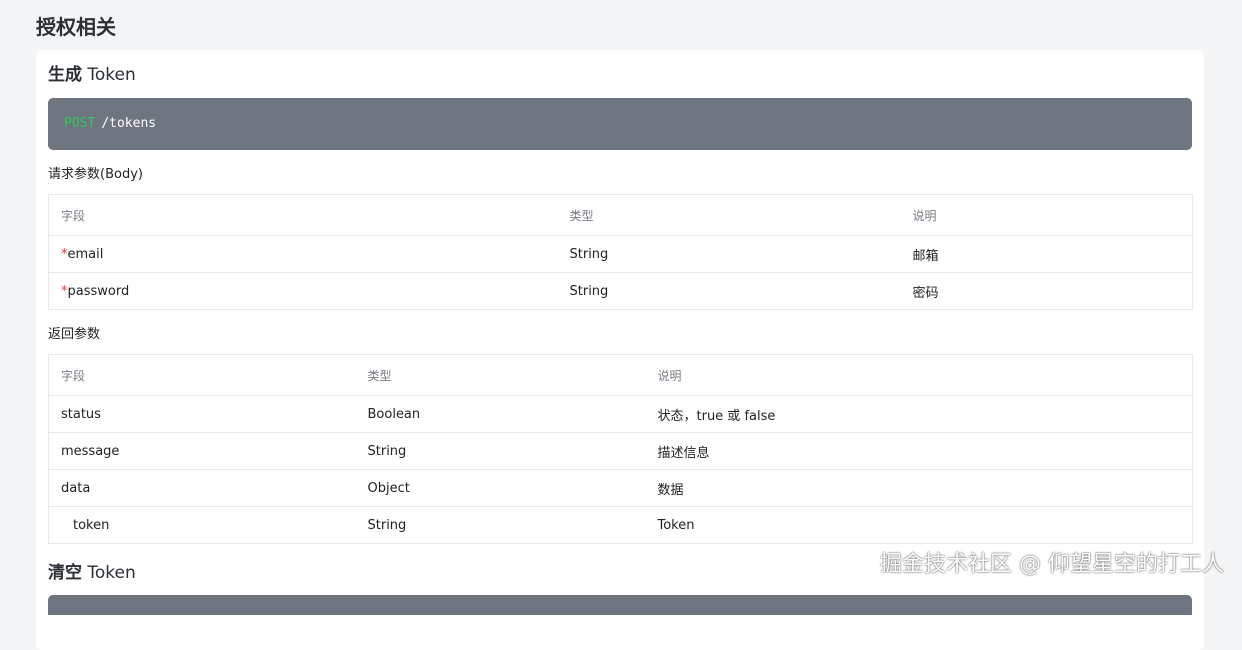 This screenshot has height=650, width=1242. What do you see at coordinates (1046, 254) in the screenshot?
I see `desc-cell: 邮箱` at bounding box center [1046, 254].